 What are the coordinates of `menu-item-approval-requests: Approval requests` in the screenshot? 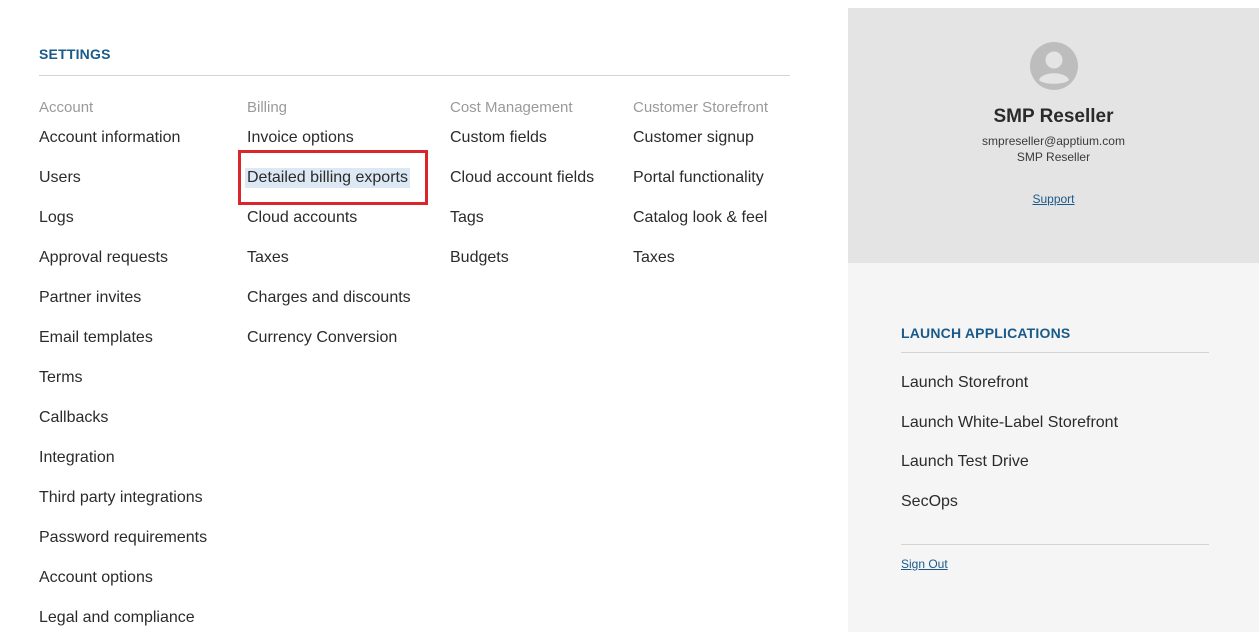 It's located at (123, 268).